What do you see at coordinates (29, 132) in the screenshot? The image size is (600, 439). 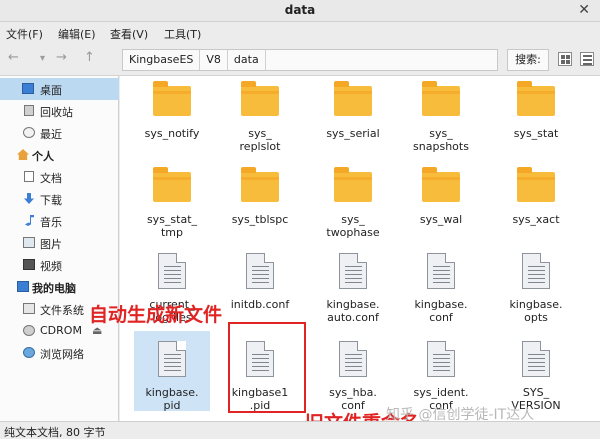 I see `clock-icon` at bounding box center [29, 132].